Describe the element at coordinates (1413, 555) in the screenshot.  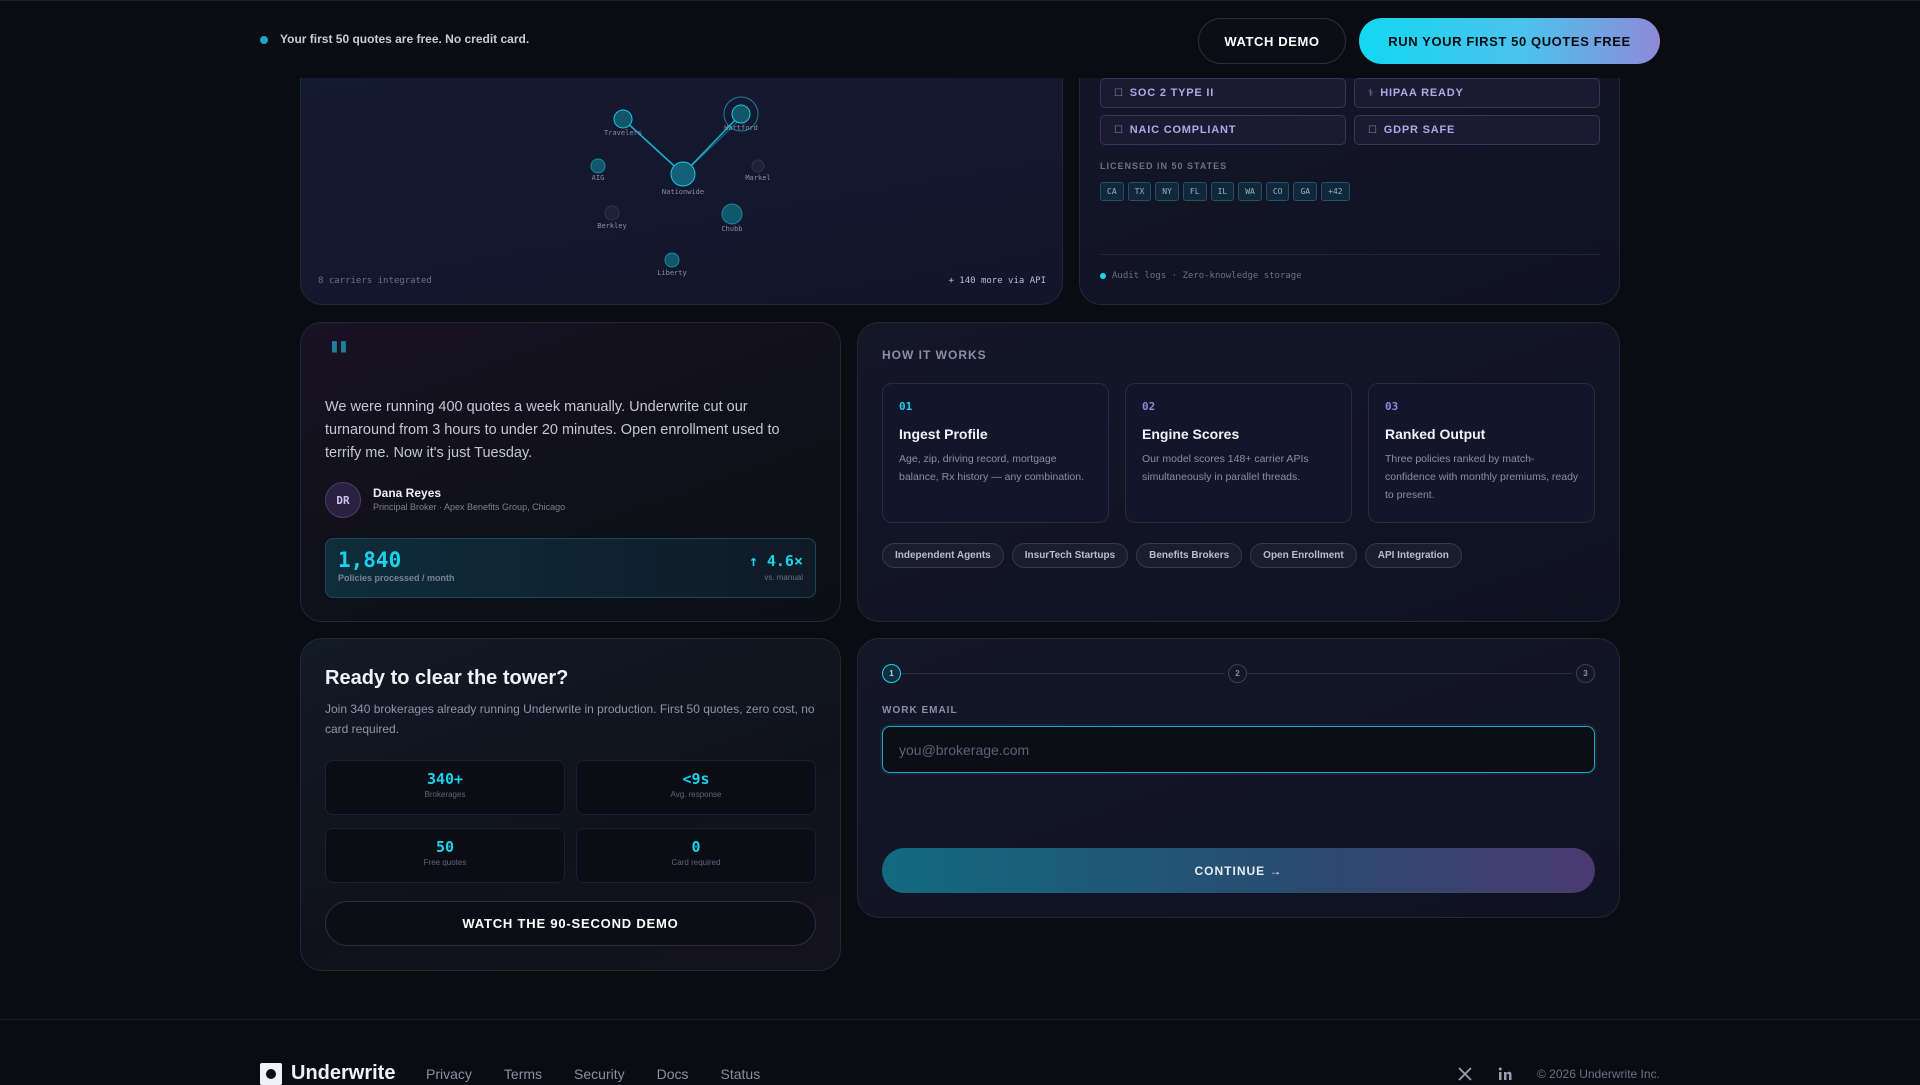
I see `tag-api-integration: API Integration` at that location.